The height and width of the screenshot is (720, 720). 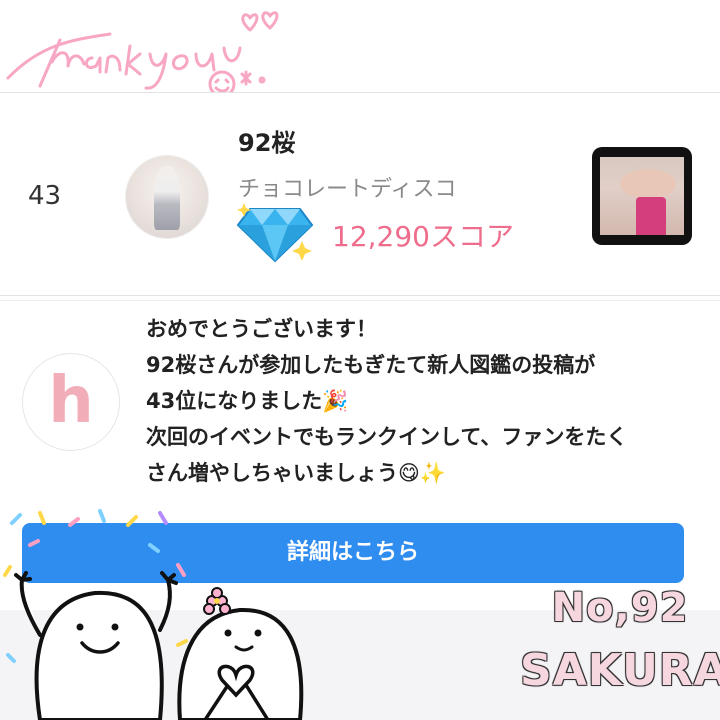 I want to click on shop-name: チョコレートディスコ, so click(x=347, y=189).